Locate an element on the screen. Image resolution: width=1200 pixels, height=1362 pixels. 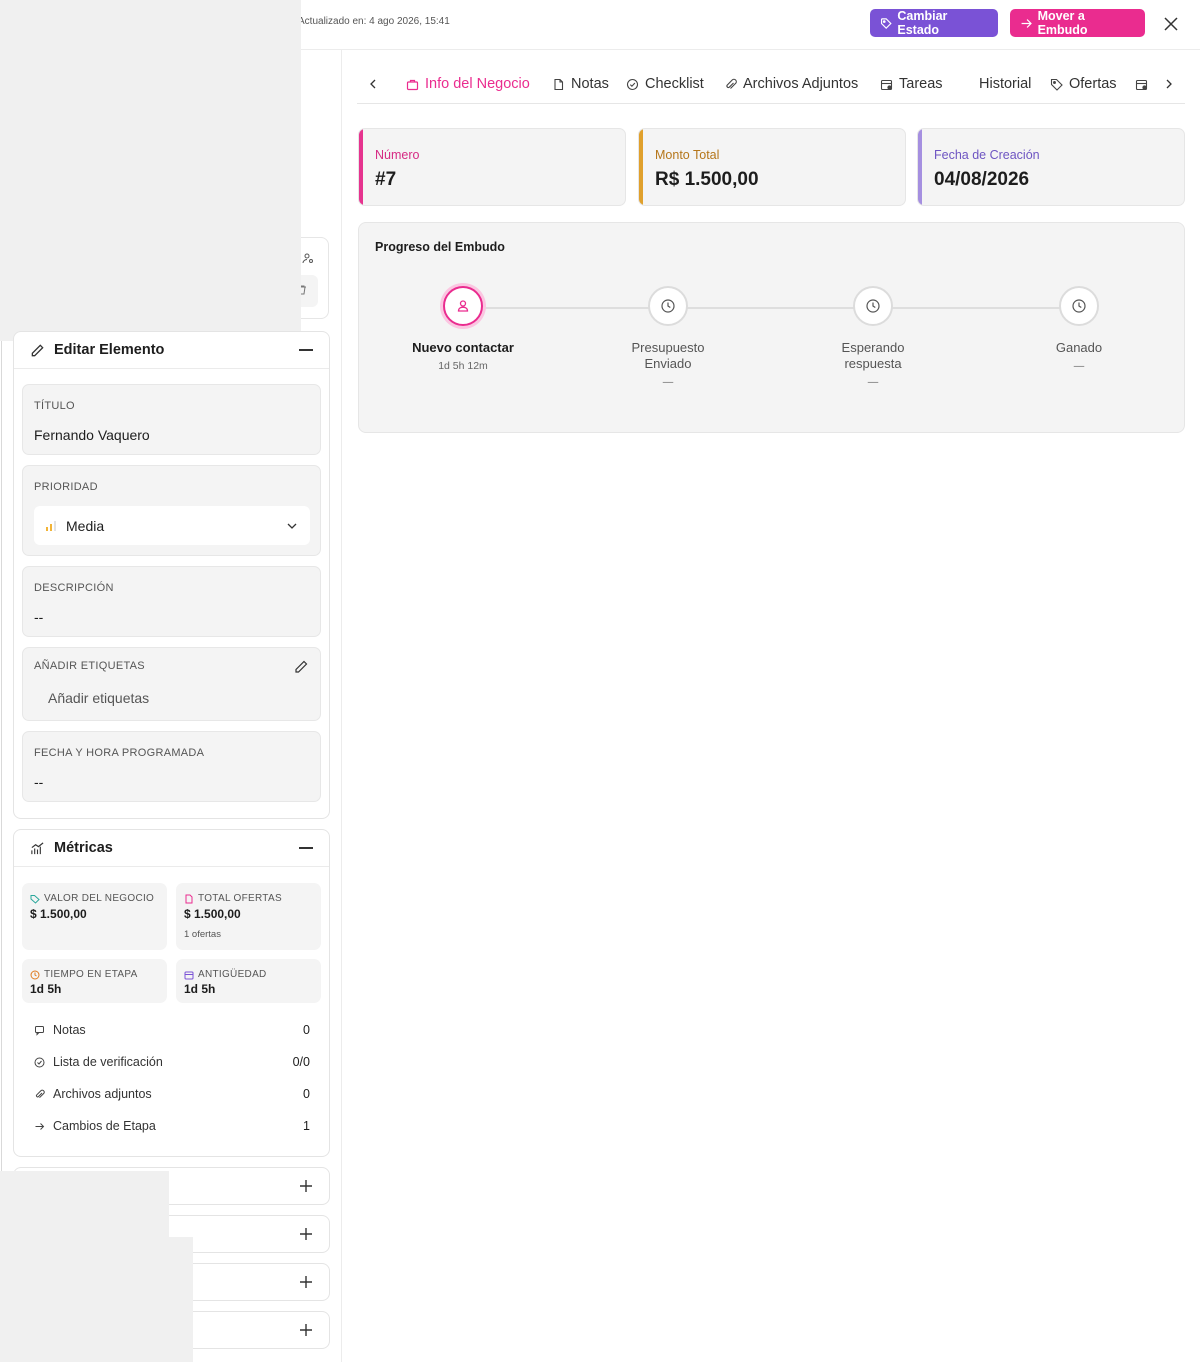
tab-label: Notas is located at coordinates (590, 84).